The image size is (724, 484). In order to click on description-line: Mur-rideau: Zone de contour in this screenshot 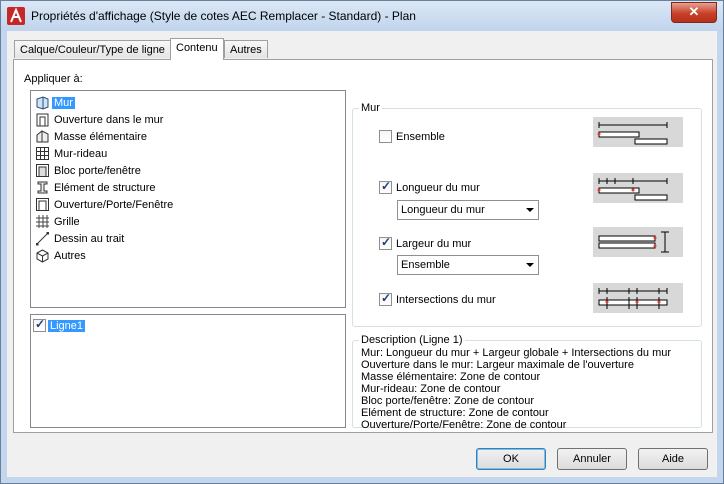, I will do `click(431, 389)`.